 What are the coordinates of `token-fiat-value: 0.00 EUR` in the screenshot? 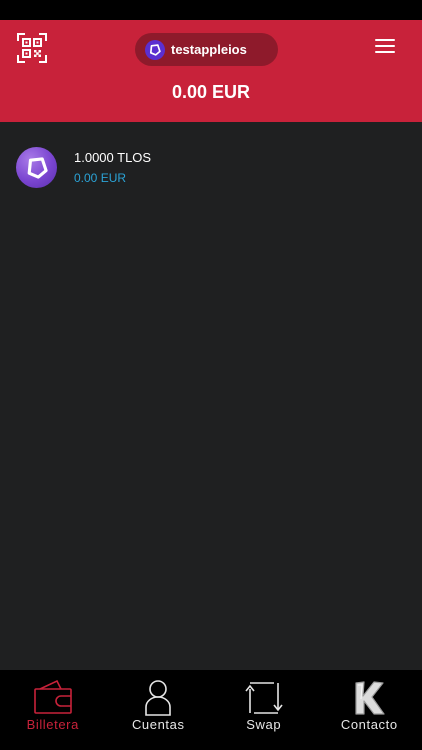 It's located at (100, 178).